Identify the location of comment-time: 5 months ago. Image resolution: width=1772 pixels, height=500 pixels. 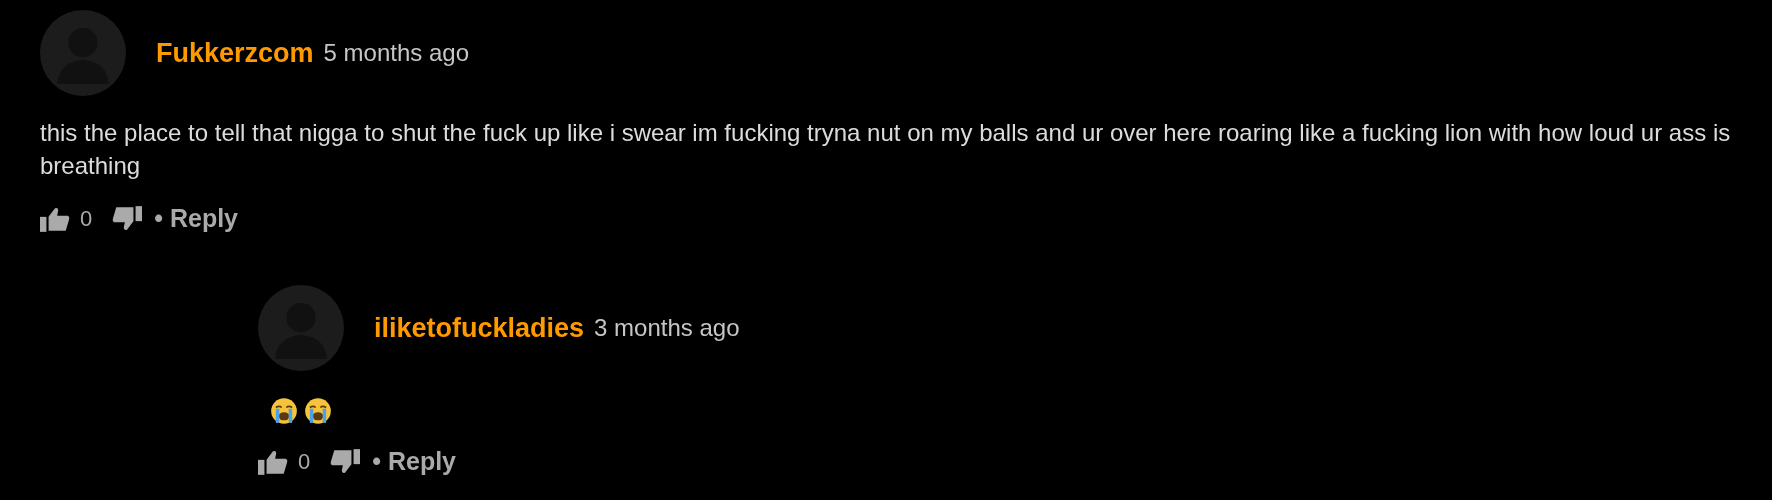
(396, 53).